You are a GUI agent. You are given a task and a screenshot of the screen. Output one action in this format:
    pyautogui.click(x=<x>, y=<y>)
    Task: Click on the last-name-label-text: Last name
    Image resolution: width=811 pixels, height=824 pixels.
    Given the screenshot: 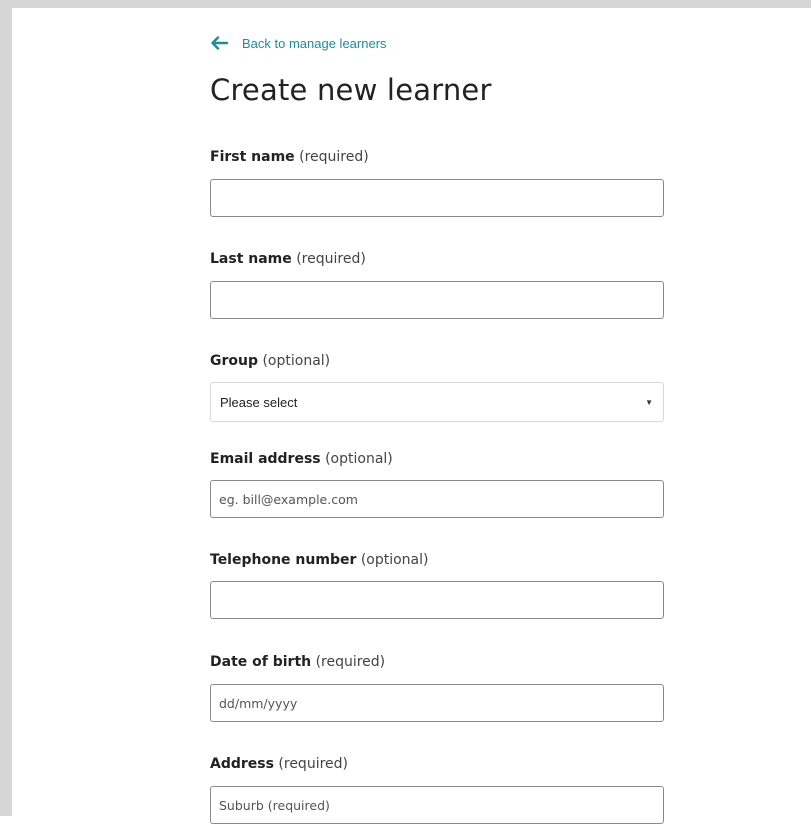 What is the action you would take?
    pyautogui.click(x=251, y=259)
    